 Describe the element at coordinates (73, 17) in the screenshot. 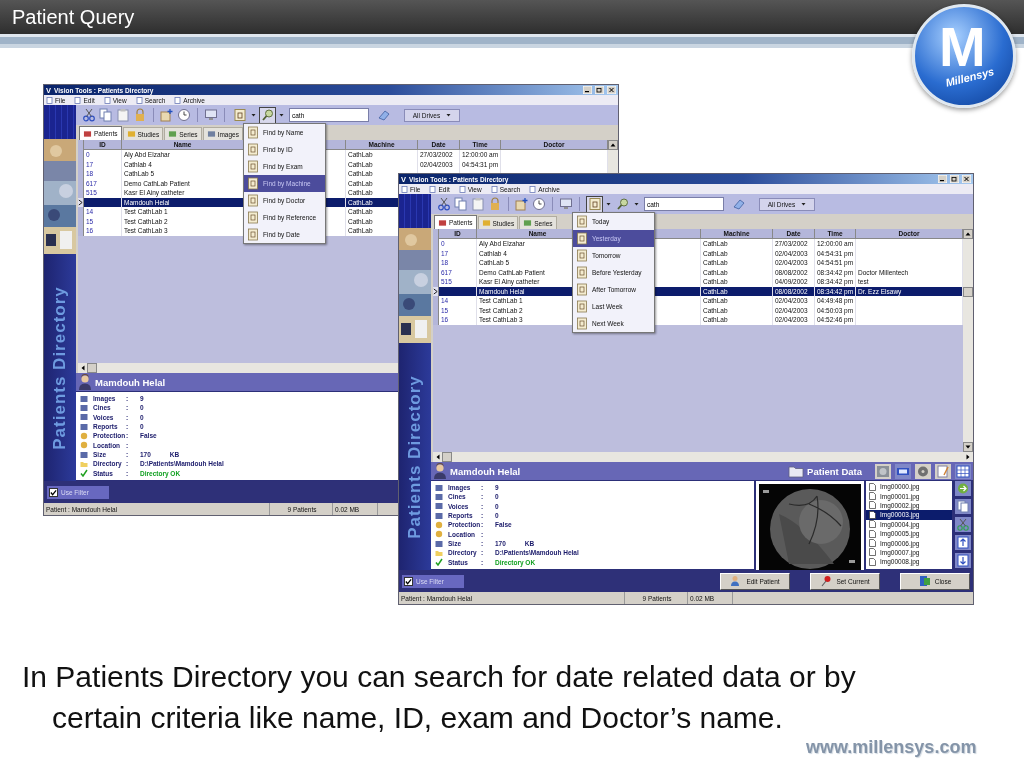

I see `slide-title: Patient Query` at that location.